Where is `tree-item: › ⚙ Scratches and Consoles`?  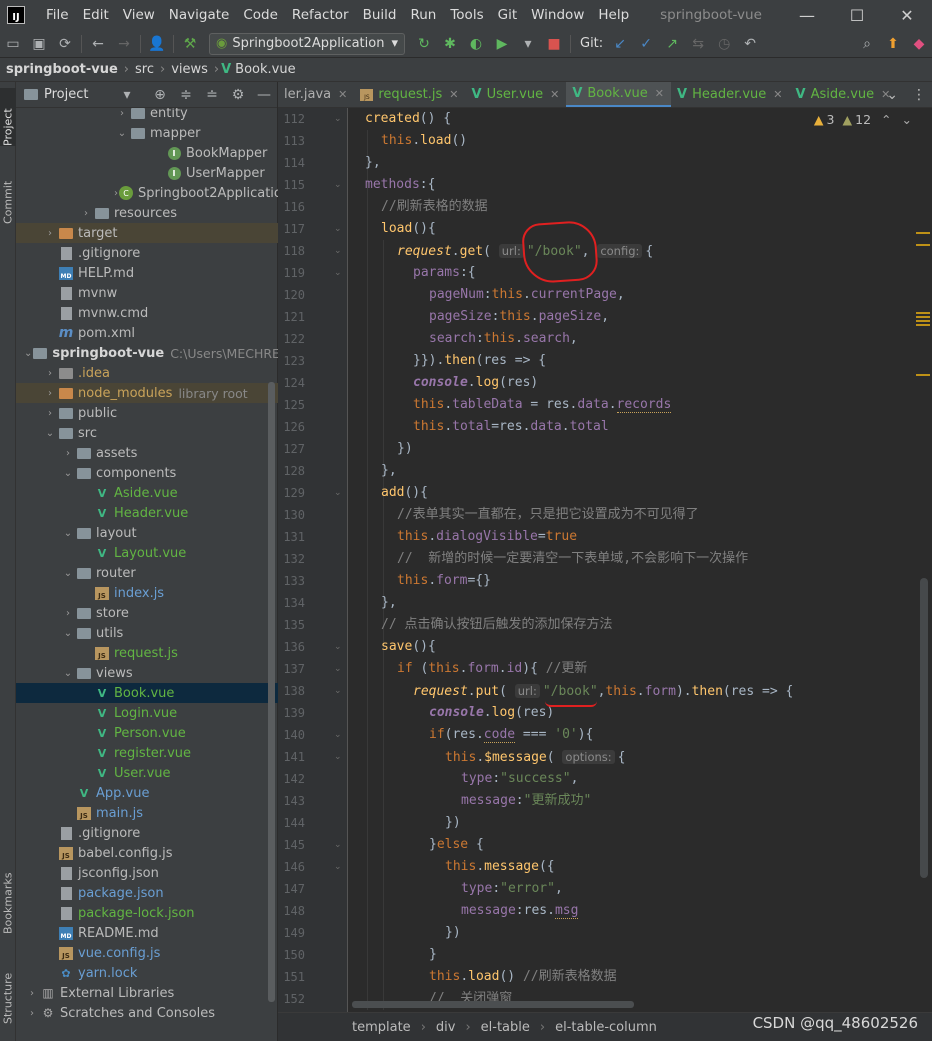
tree-item: › ⚙ Scratches and Consoles is located at coordinates (147, 1013).